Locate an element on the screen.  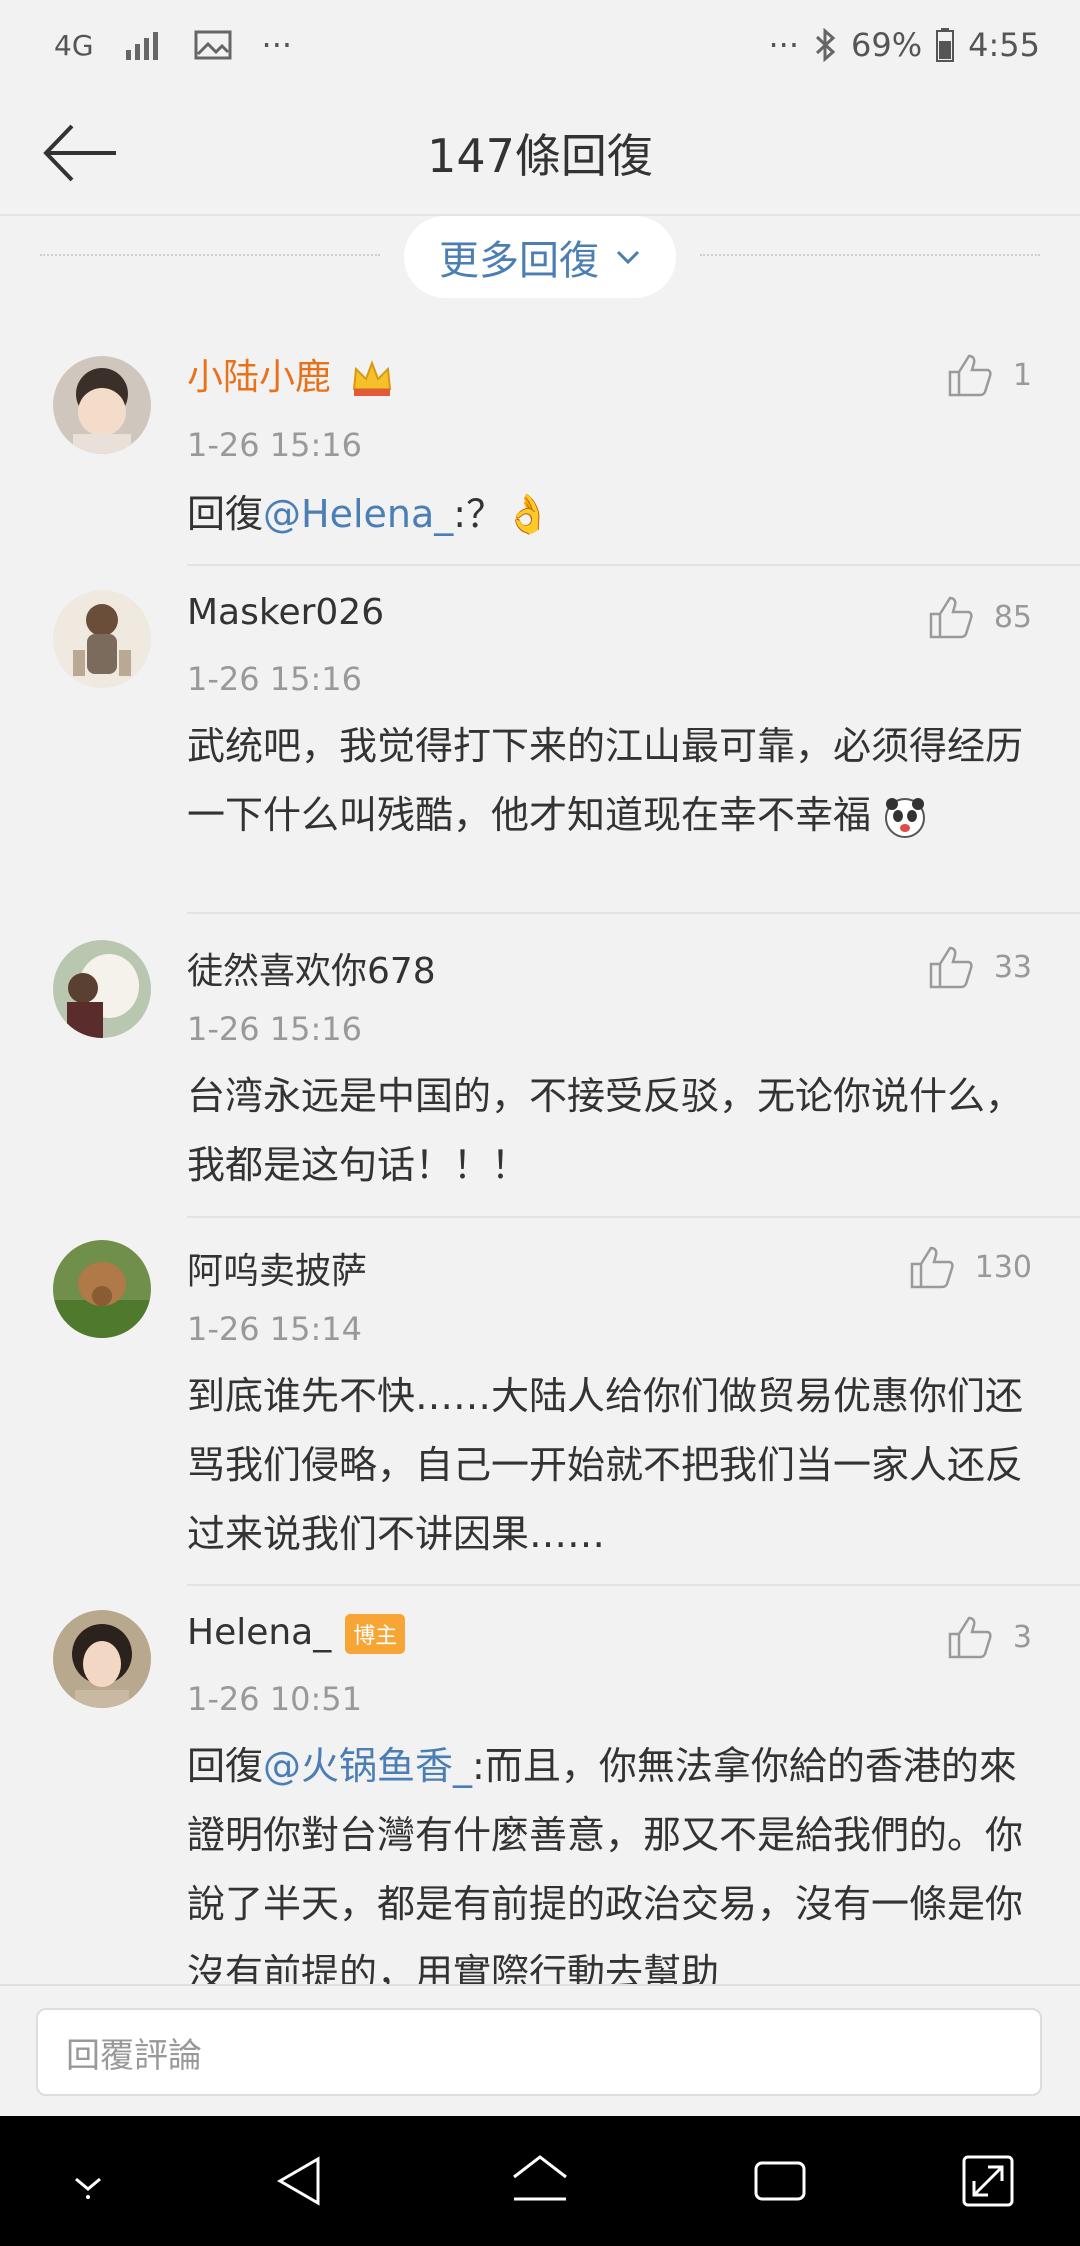
username: 阿呜卖披萨 is located at coordinates (277, 1268).